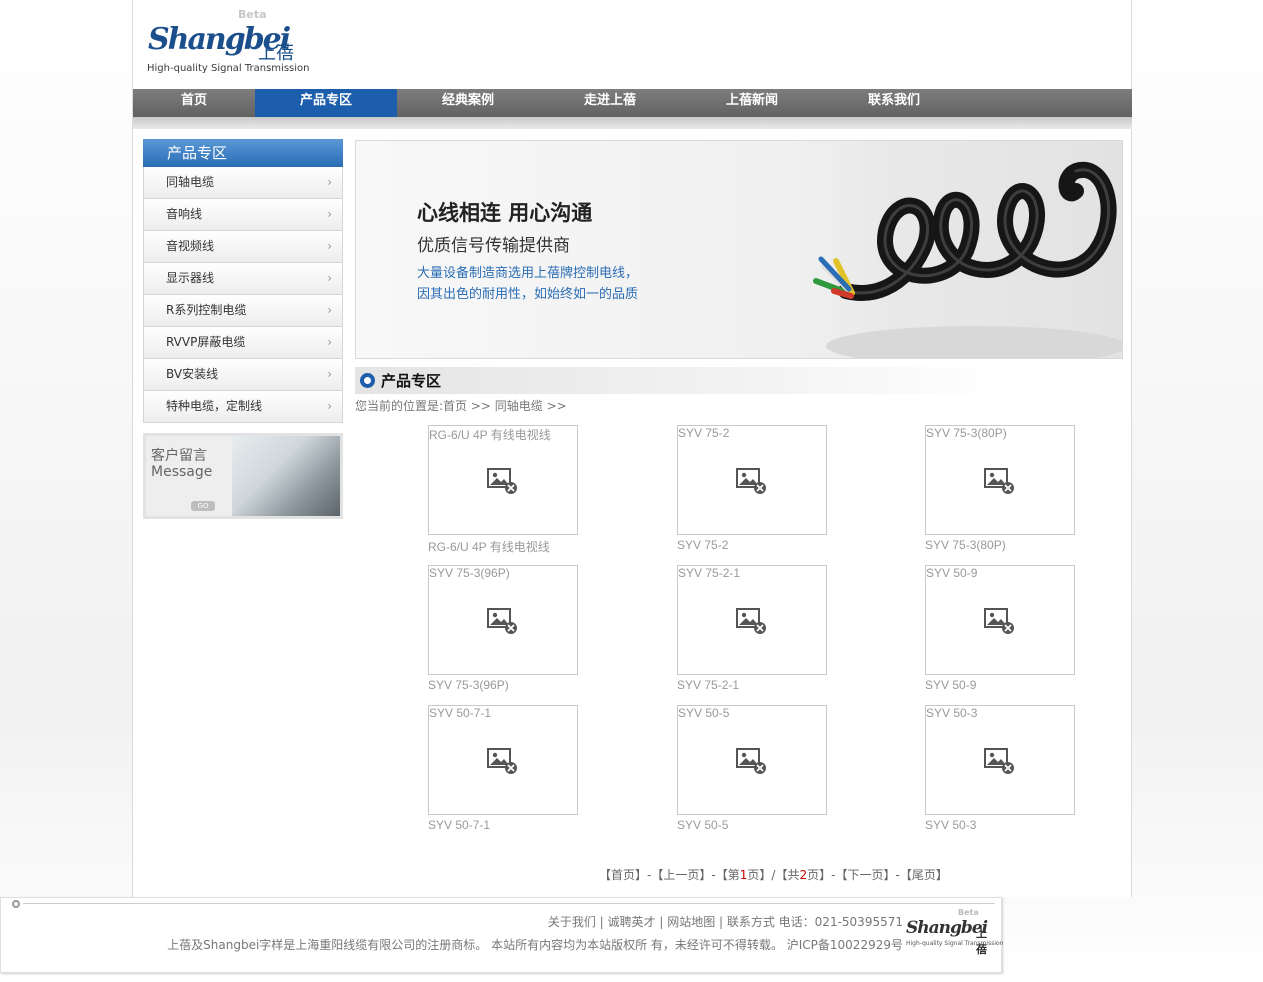 The width and height of the screenshot is (1263, 982). What do you see at coordinates (509, 903) in the screenshot?
I see `footer-divider` at bounding box center [509, 903].